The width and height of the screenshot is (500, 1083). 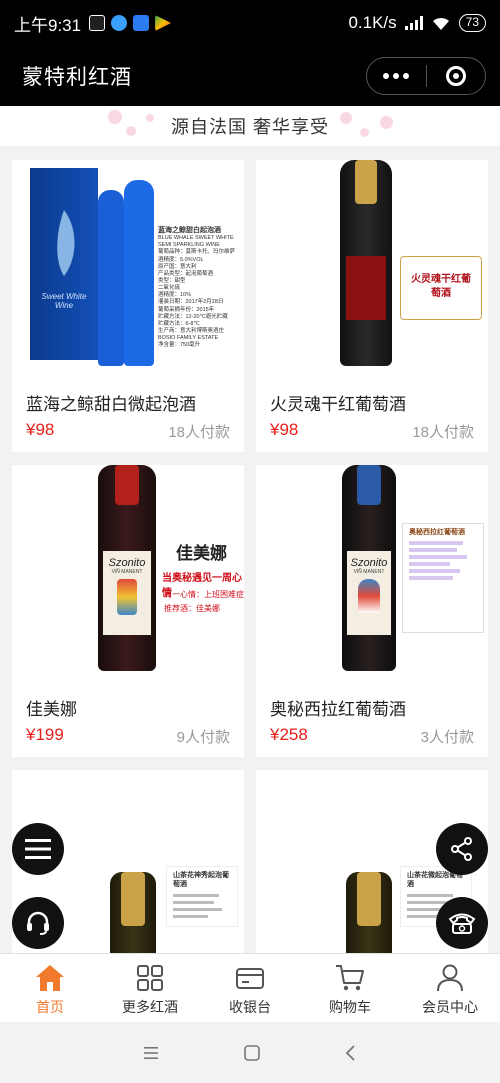 I want to click on promo-line: 推荐酒：佳美娜, so click(x=192, y=608).